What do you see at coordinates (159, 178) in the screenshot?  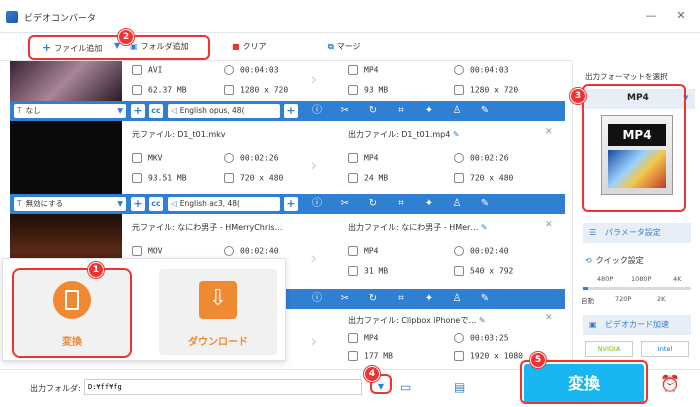 I see `source-size: 93.51 MB` at bounding box center [159, 178].